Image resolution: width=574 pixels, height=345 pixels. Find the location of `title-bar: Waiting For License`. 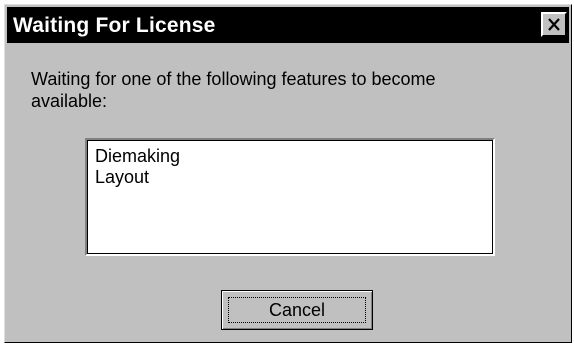

title-bar: Waiting For License is located at coordinates (288, 25).